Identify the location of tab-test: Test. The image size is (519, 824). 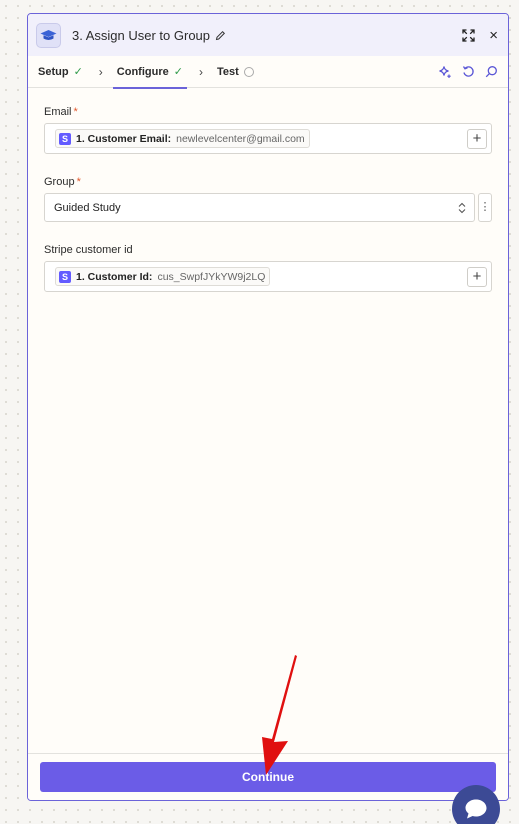
(235, 72).